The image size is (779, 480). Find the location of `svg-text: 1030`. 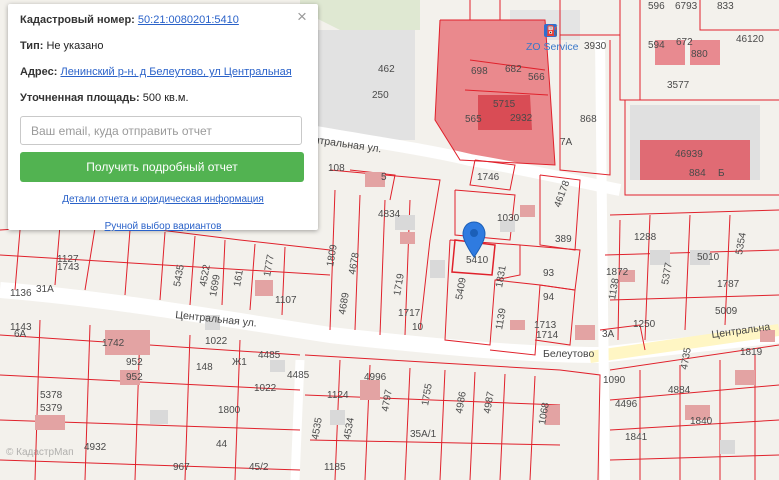

svg-text: 1030 is located at coordinates (508, 218).